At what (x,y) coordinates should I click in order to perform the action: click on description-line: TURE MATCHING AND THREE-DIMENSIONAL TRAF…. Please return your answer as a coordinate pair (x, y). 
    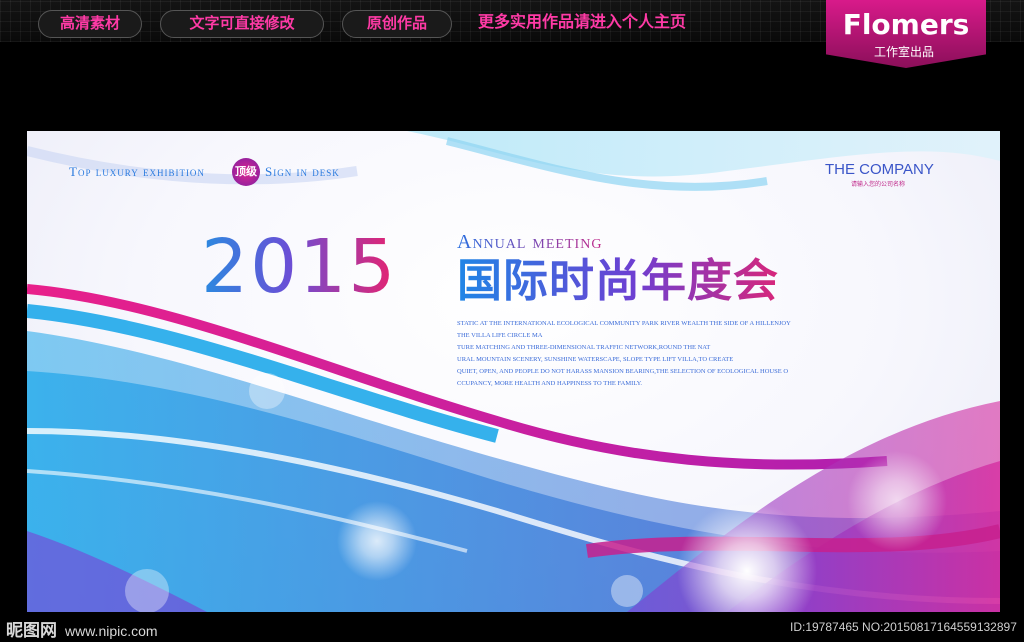
    Looking at the image, I should click on (584, 347).